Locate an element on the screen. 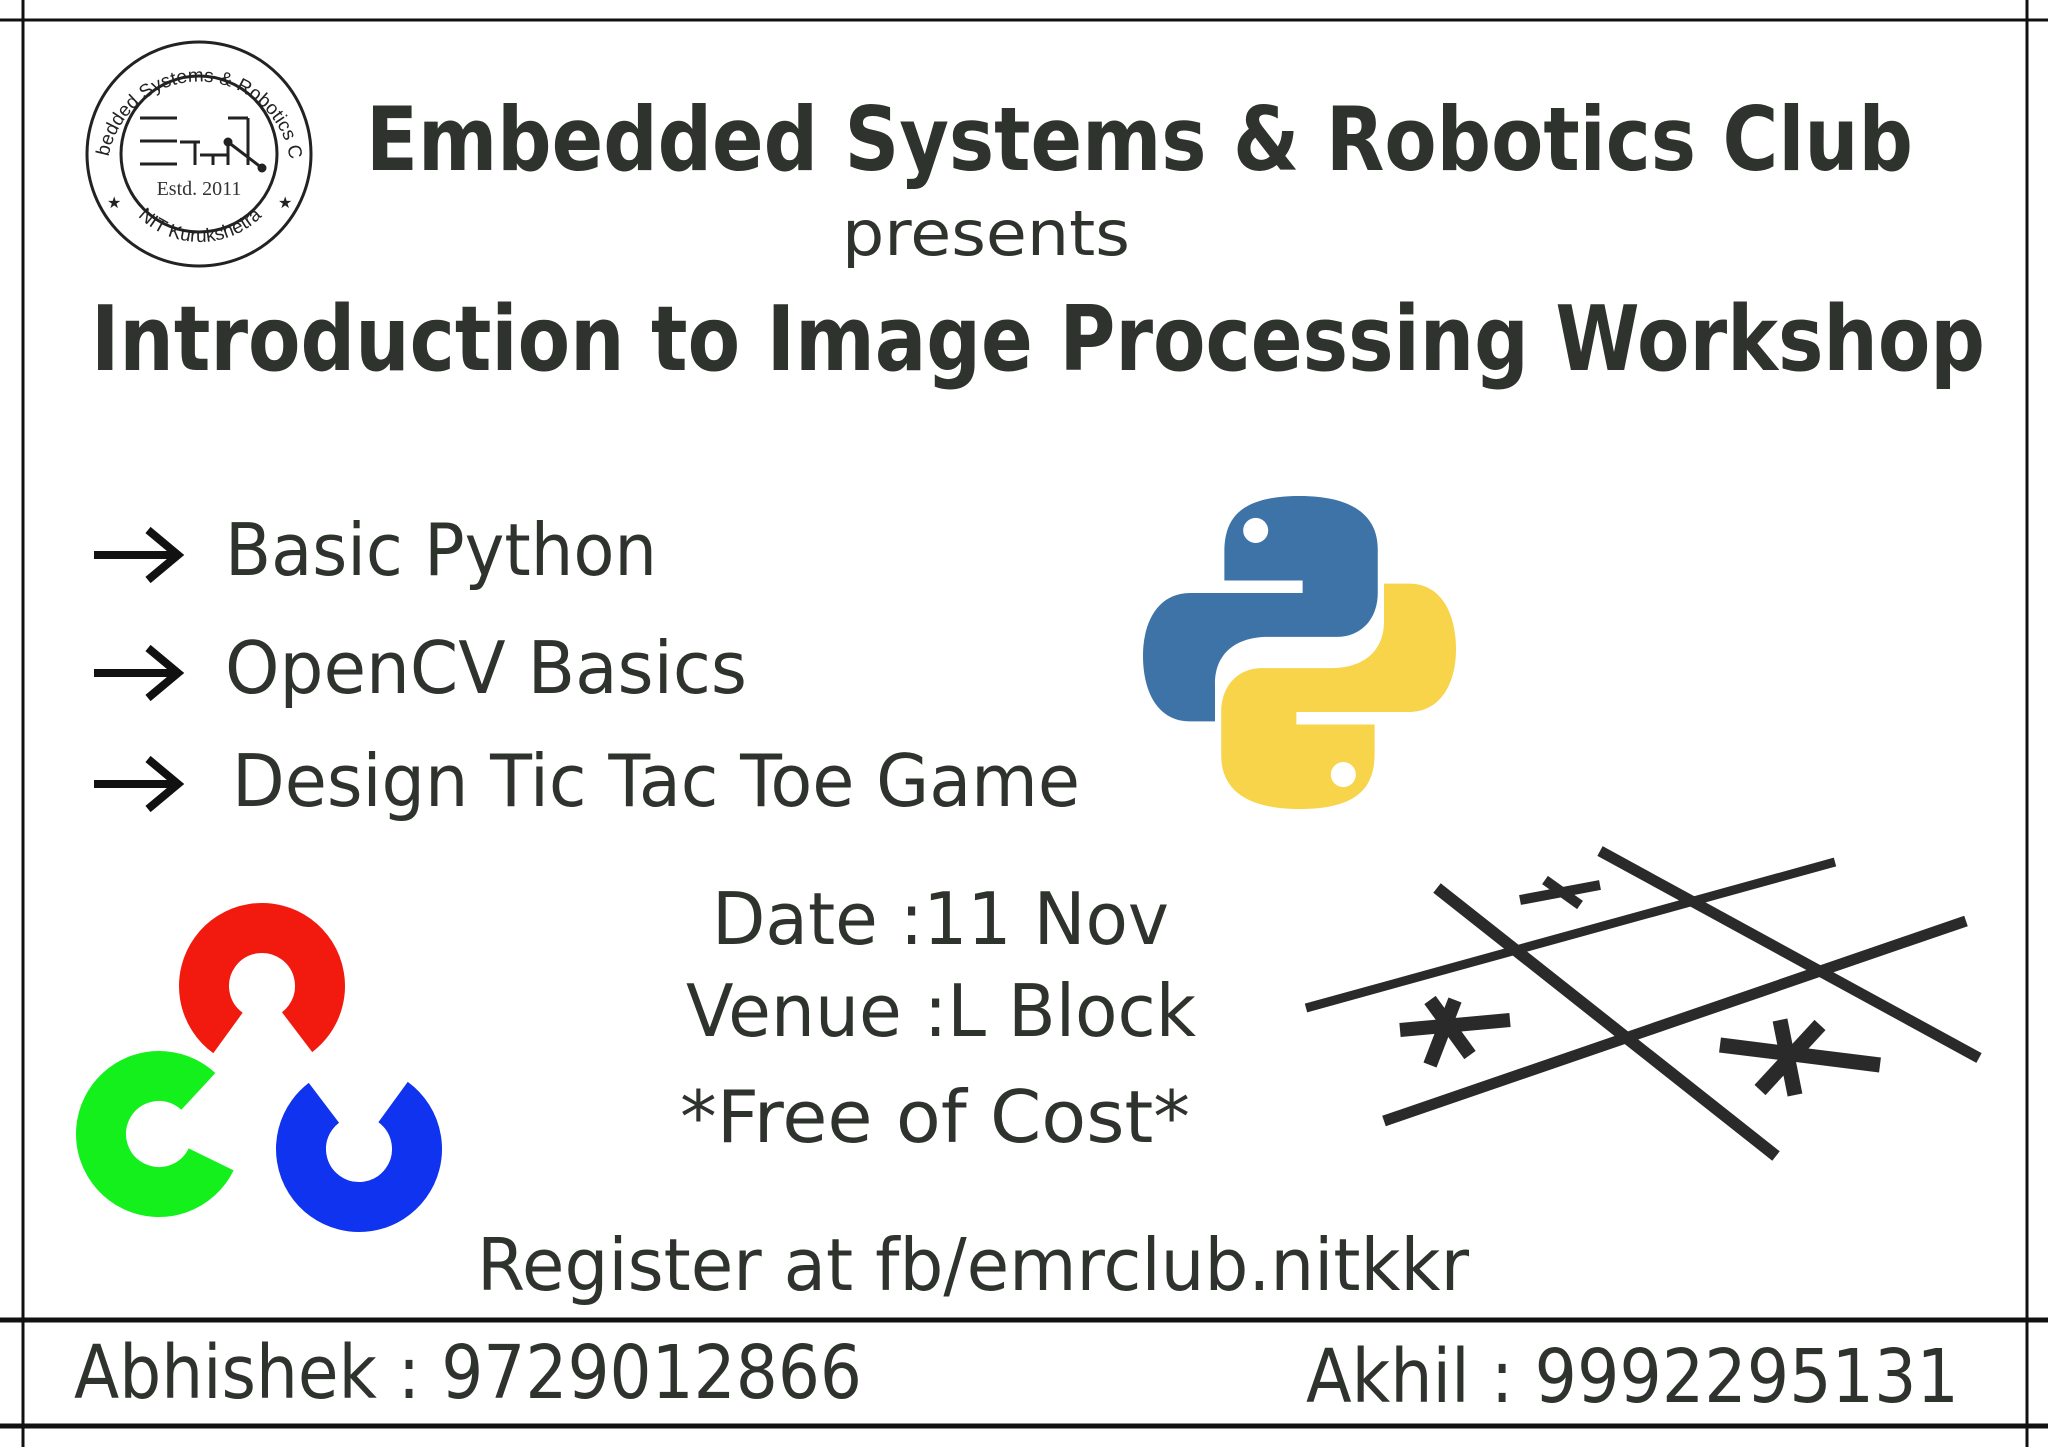  topic-item: OpenCV Basics is located at coordinates (420, 668).